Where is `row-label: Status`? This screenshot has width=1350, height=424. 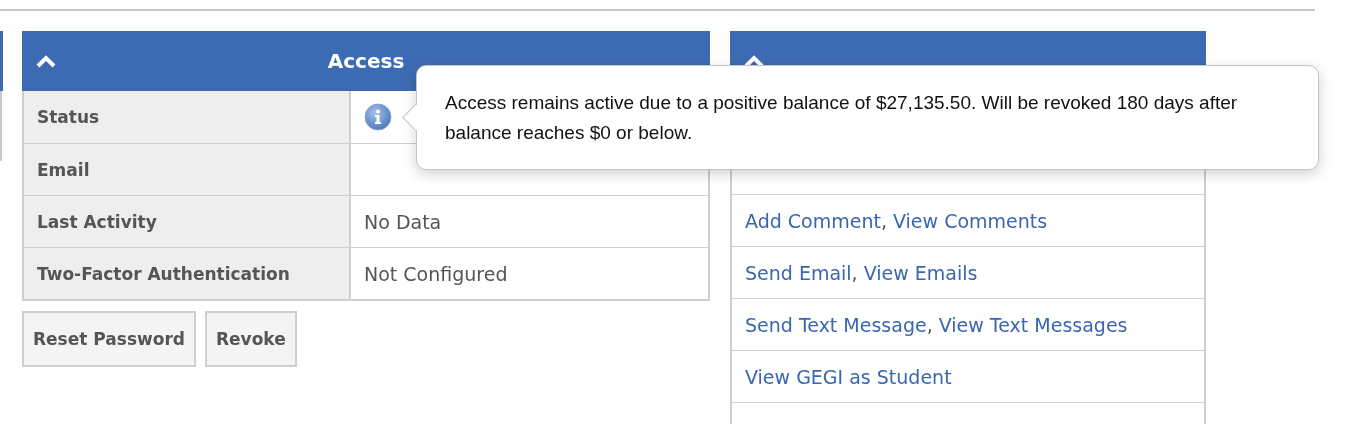 row-label: Status is located at coordinates (187, 117).